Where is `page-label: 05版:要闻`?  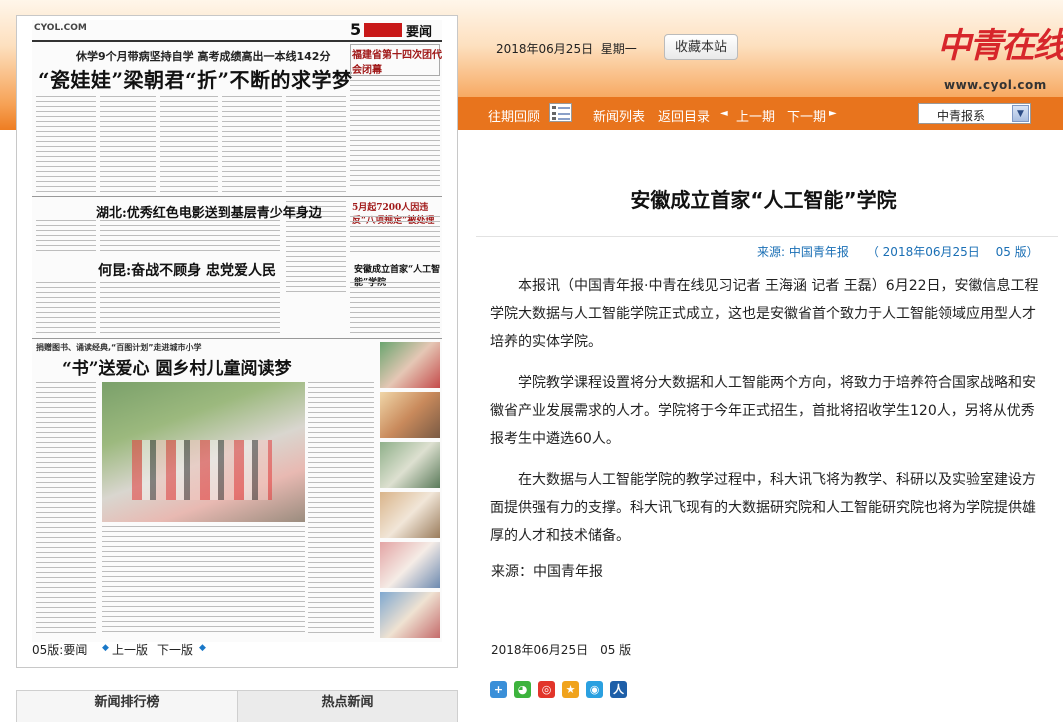
page-label: 05版:要闻 is located at coordinates (60, 650).